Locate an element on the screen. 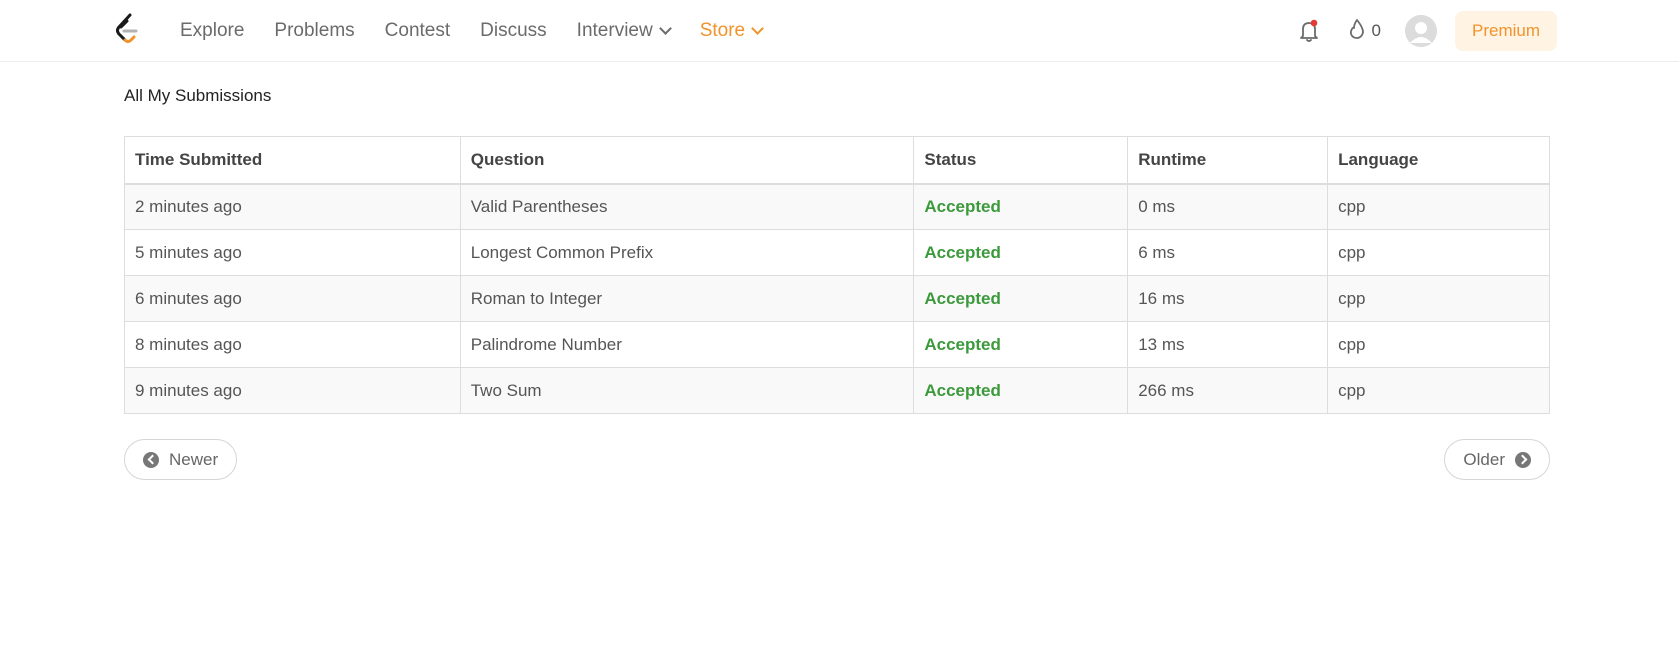 The width and height of the screenshot is (1679, 648). nav-discuss: Discuss is located at coordinates (513, 31).